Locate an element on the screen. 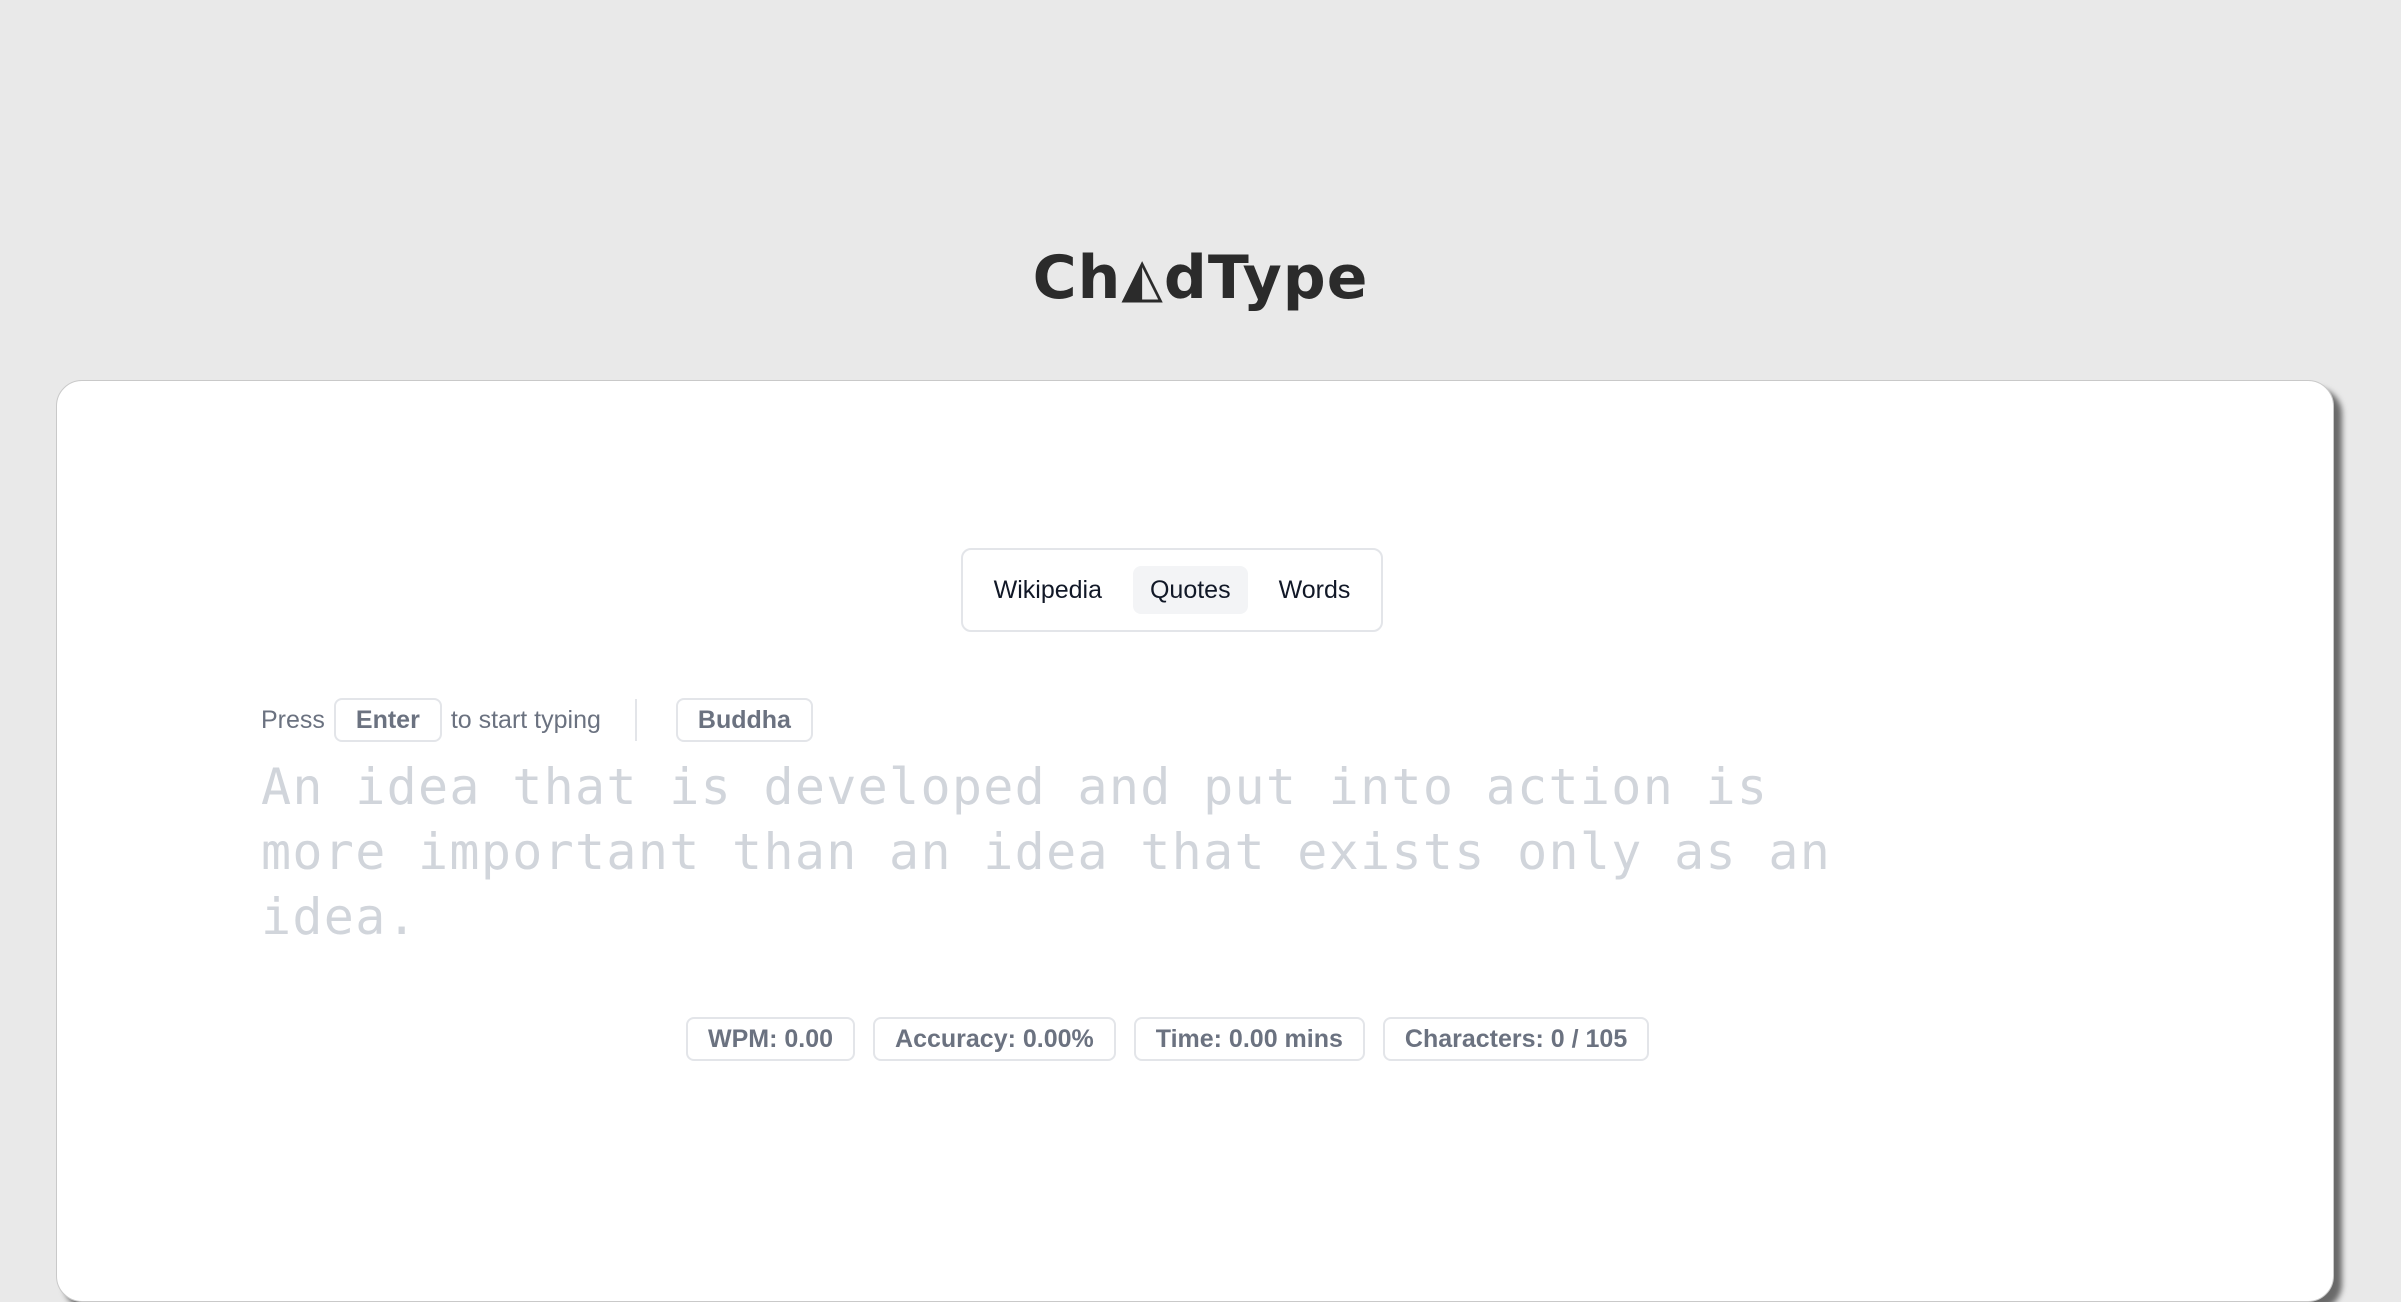  logo-suffix: dType is located at coordinates (1266, 278).